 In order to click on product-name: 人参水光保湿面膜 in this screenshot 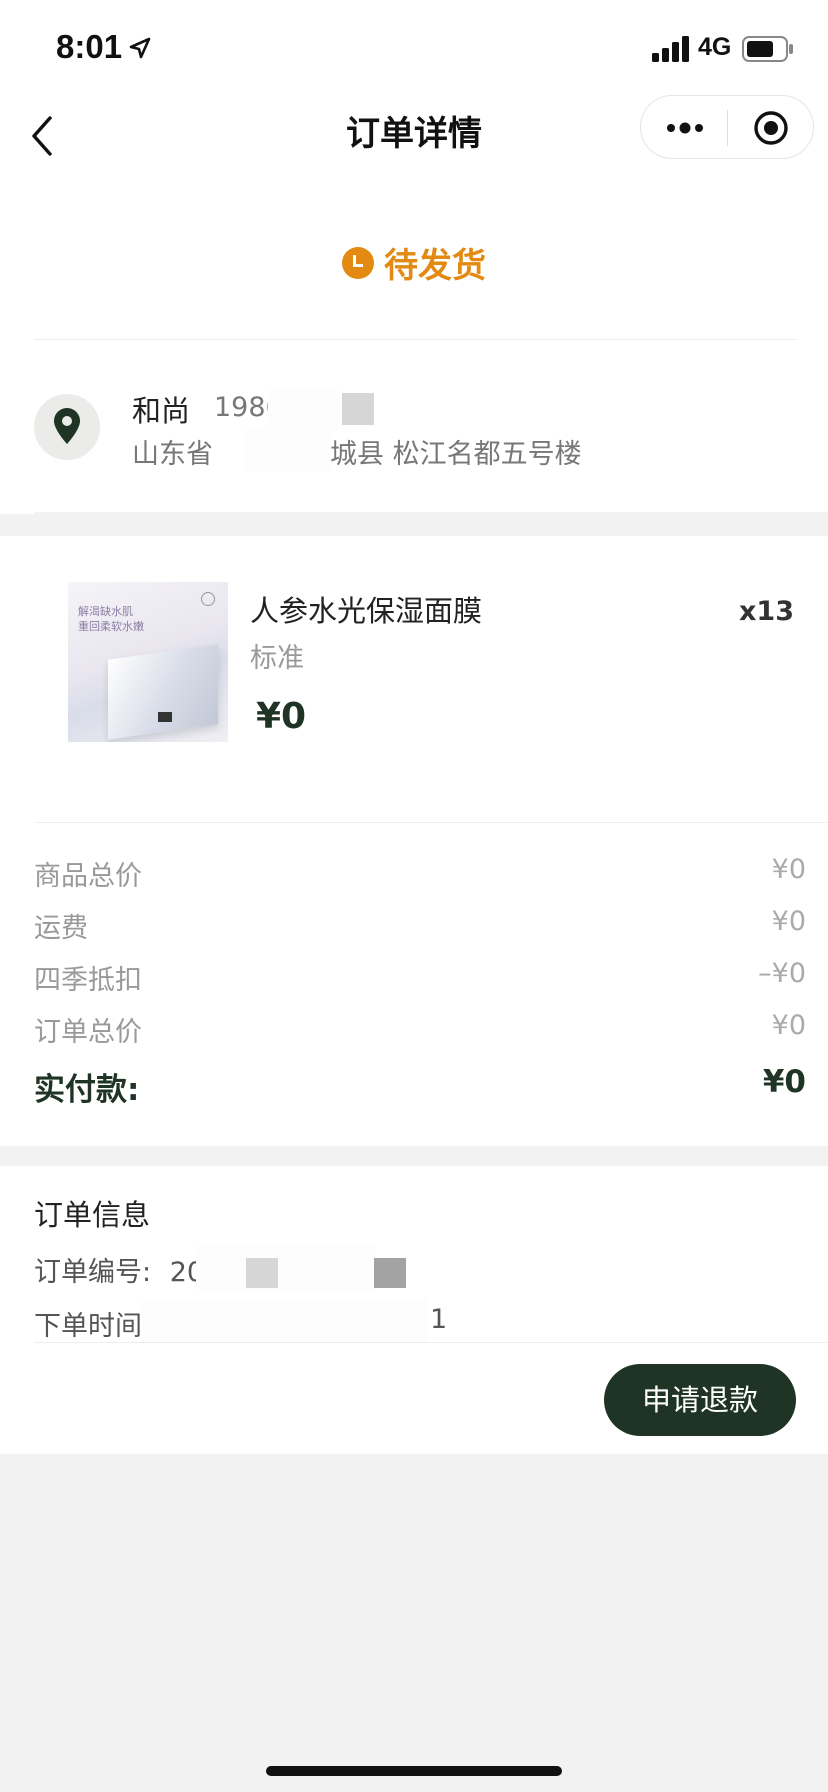, I will do `click(366, 611)`.